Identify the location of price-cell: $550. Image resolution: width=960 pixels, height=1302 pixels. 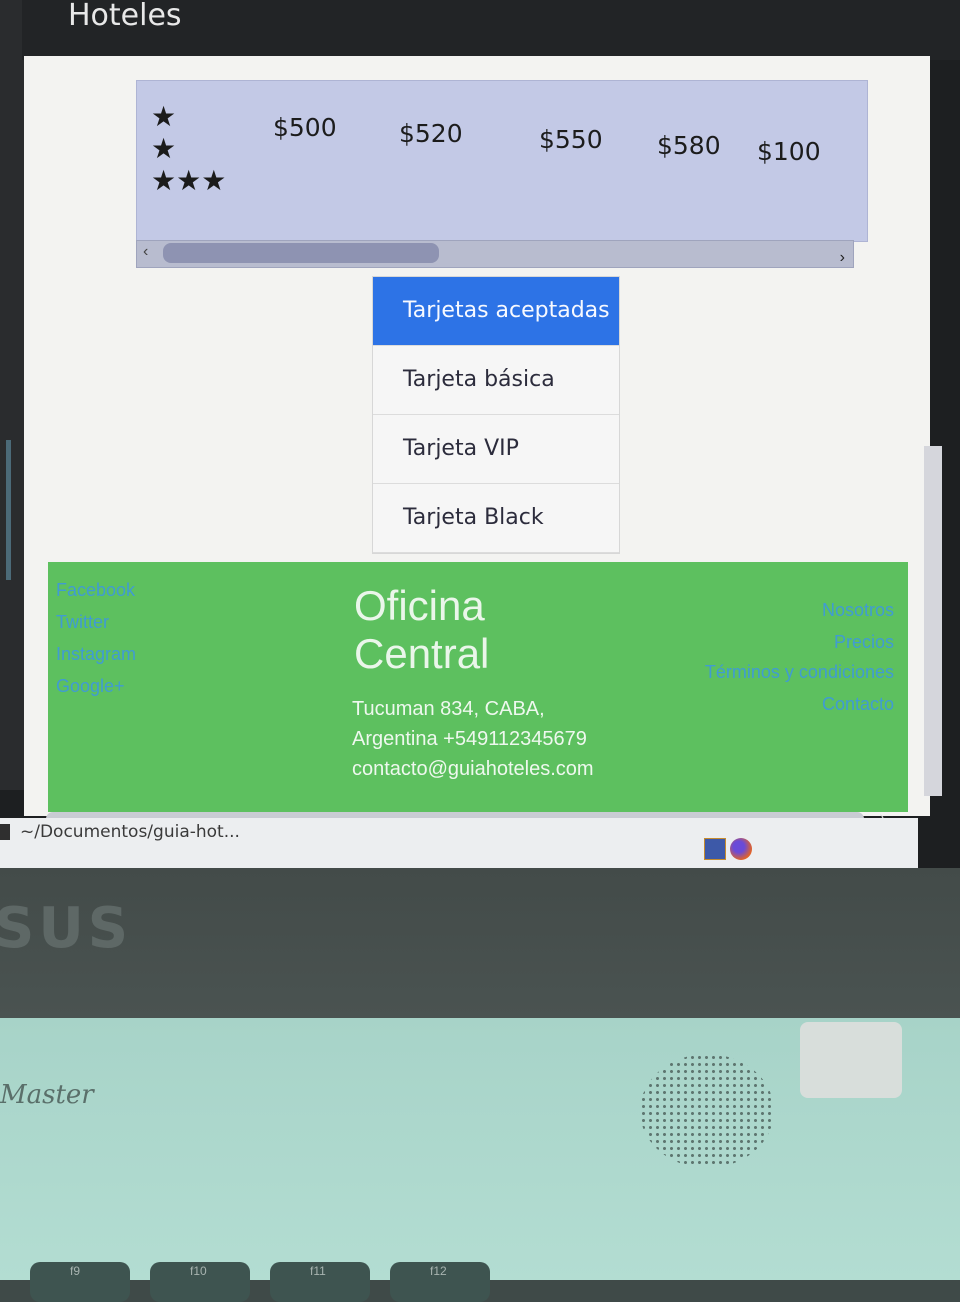
(571, 139).